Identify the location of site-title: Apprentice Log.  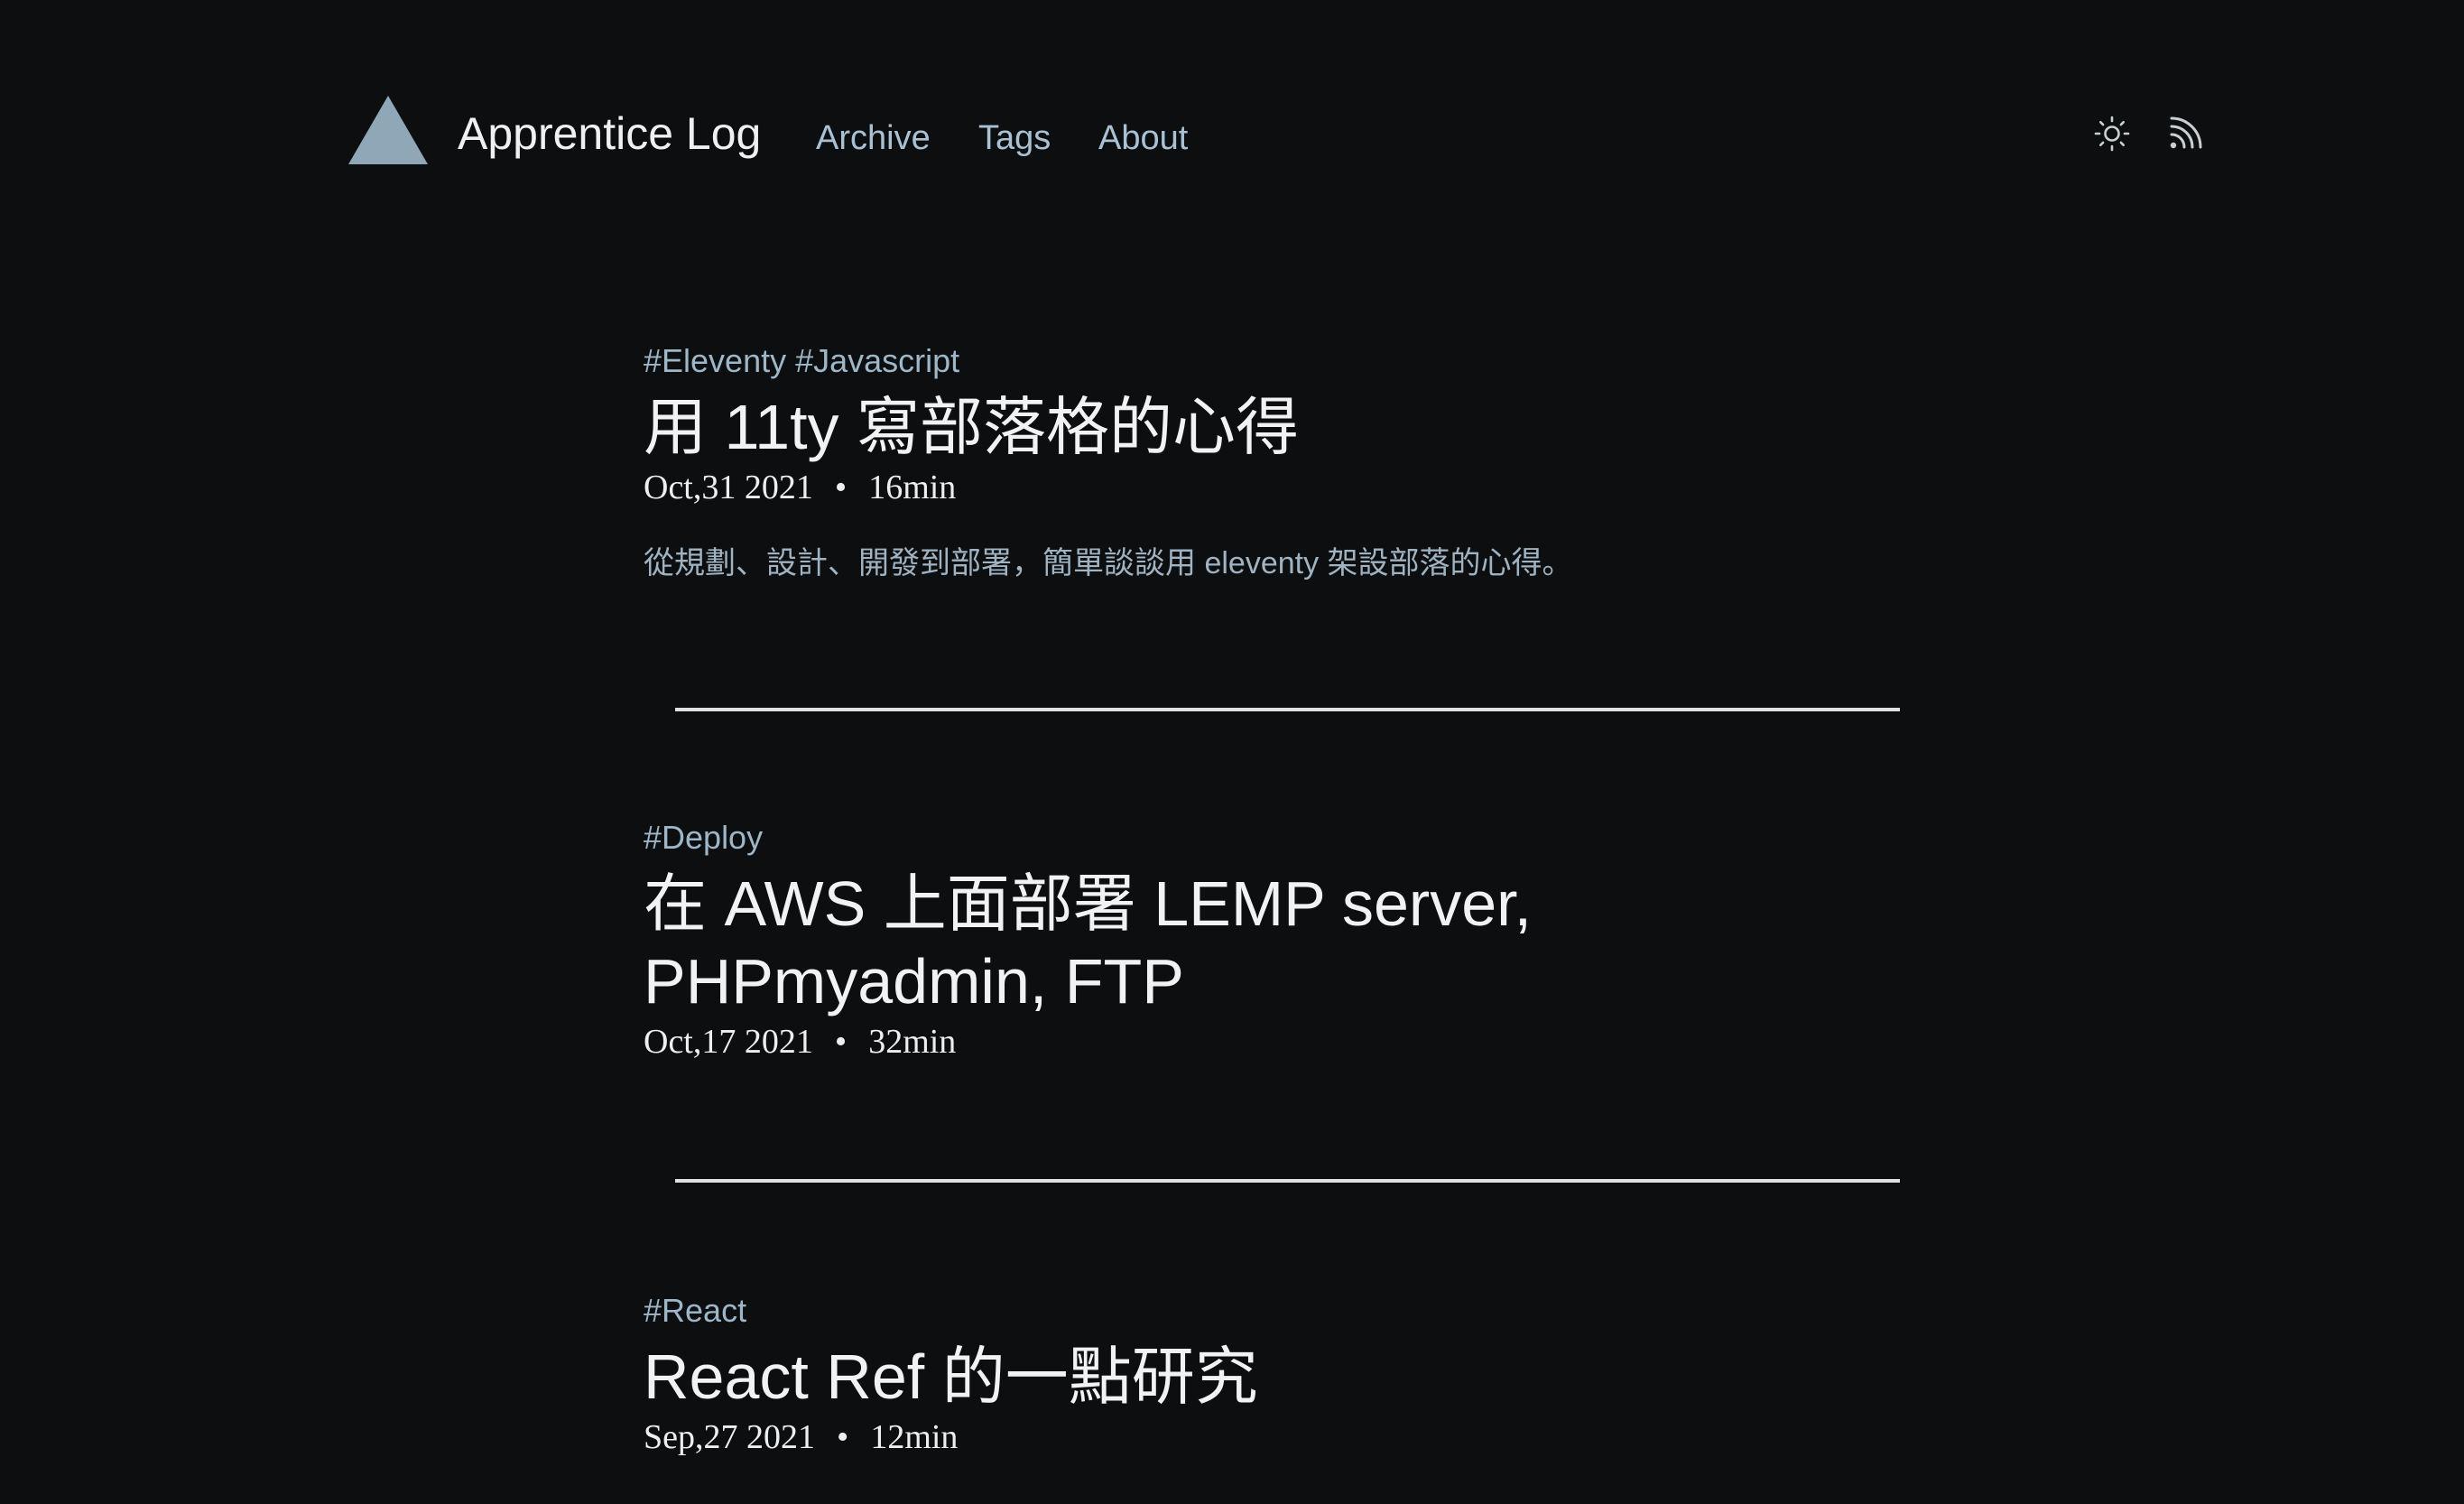
(609, 134).